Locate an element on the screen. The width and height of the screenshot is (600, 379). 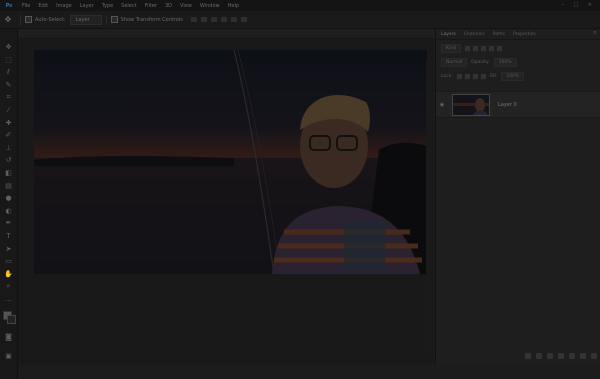
mask-icon is located at coordinates (550, 356).